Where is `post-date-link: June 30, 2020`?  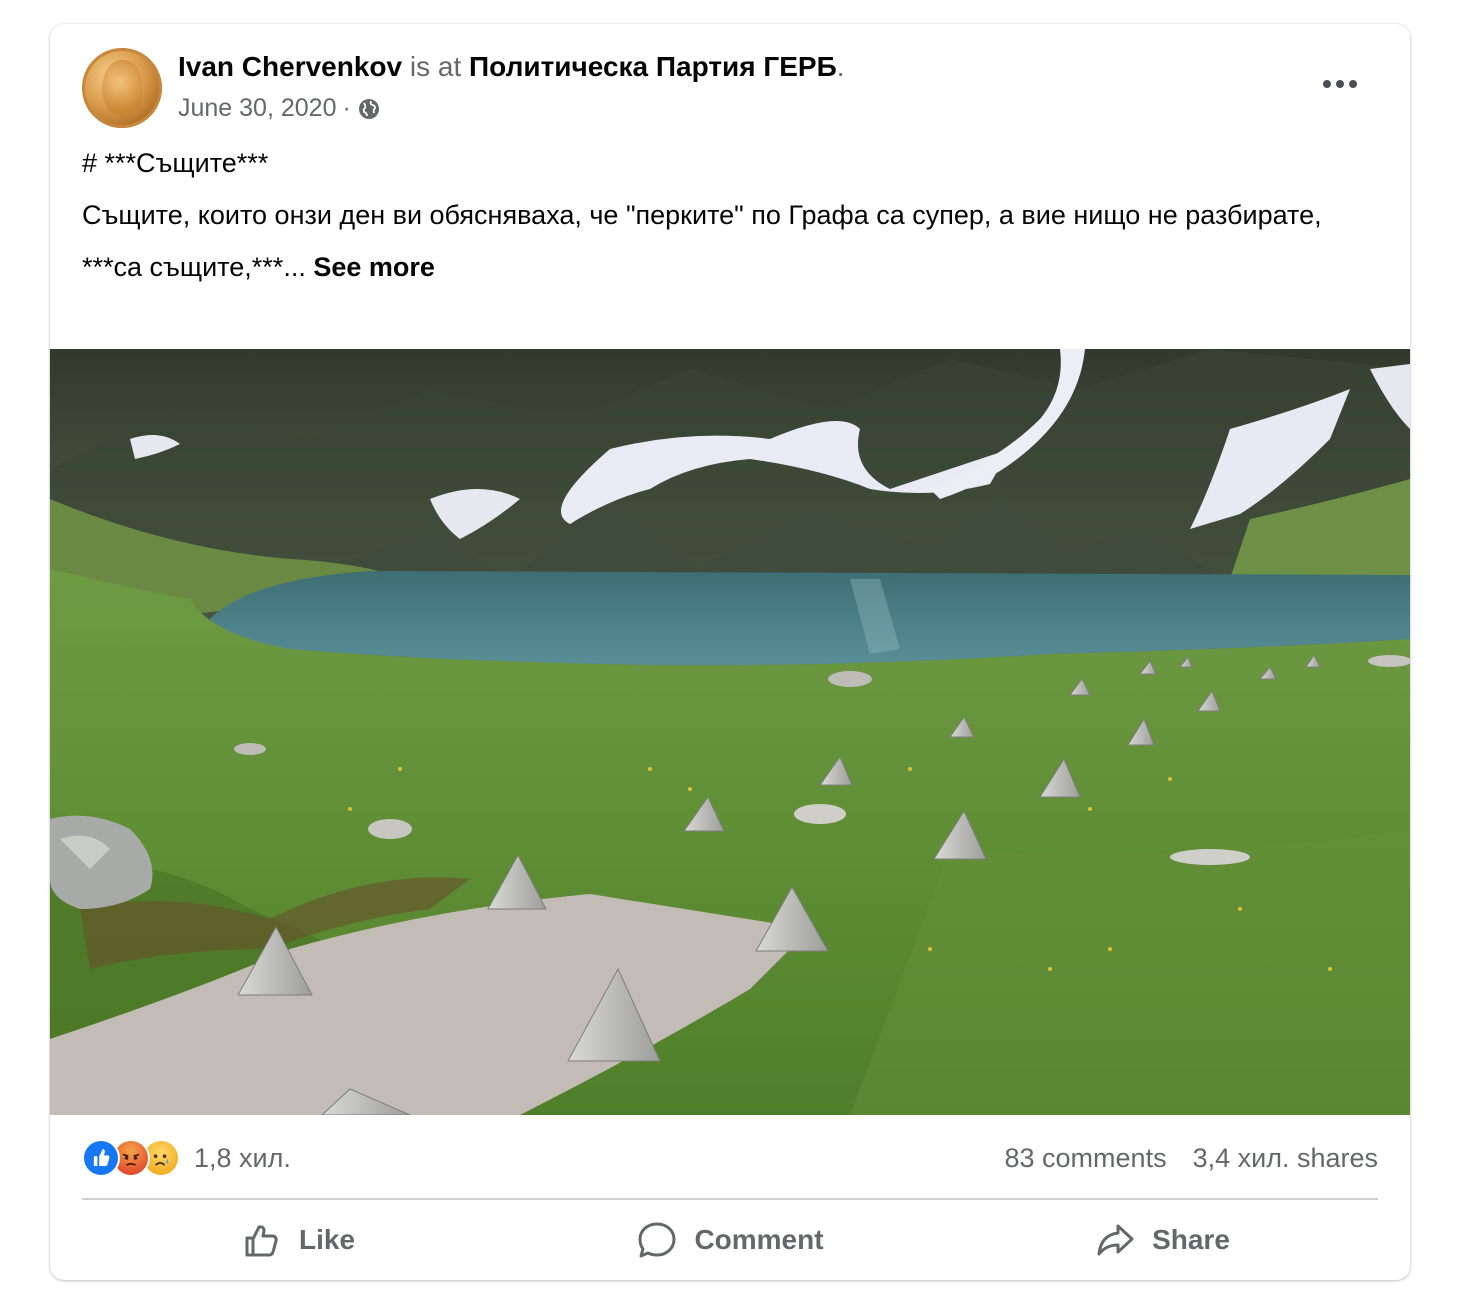 post-date-link: June 30, 2020 is located at coordinates (257, 108).